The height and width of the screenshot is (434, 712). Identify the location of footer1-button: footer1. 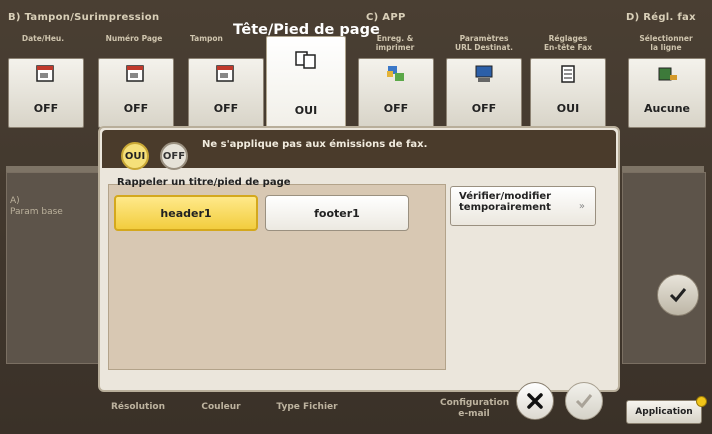
(337, 213).